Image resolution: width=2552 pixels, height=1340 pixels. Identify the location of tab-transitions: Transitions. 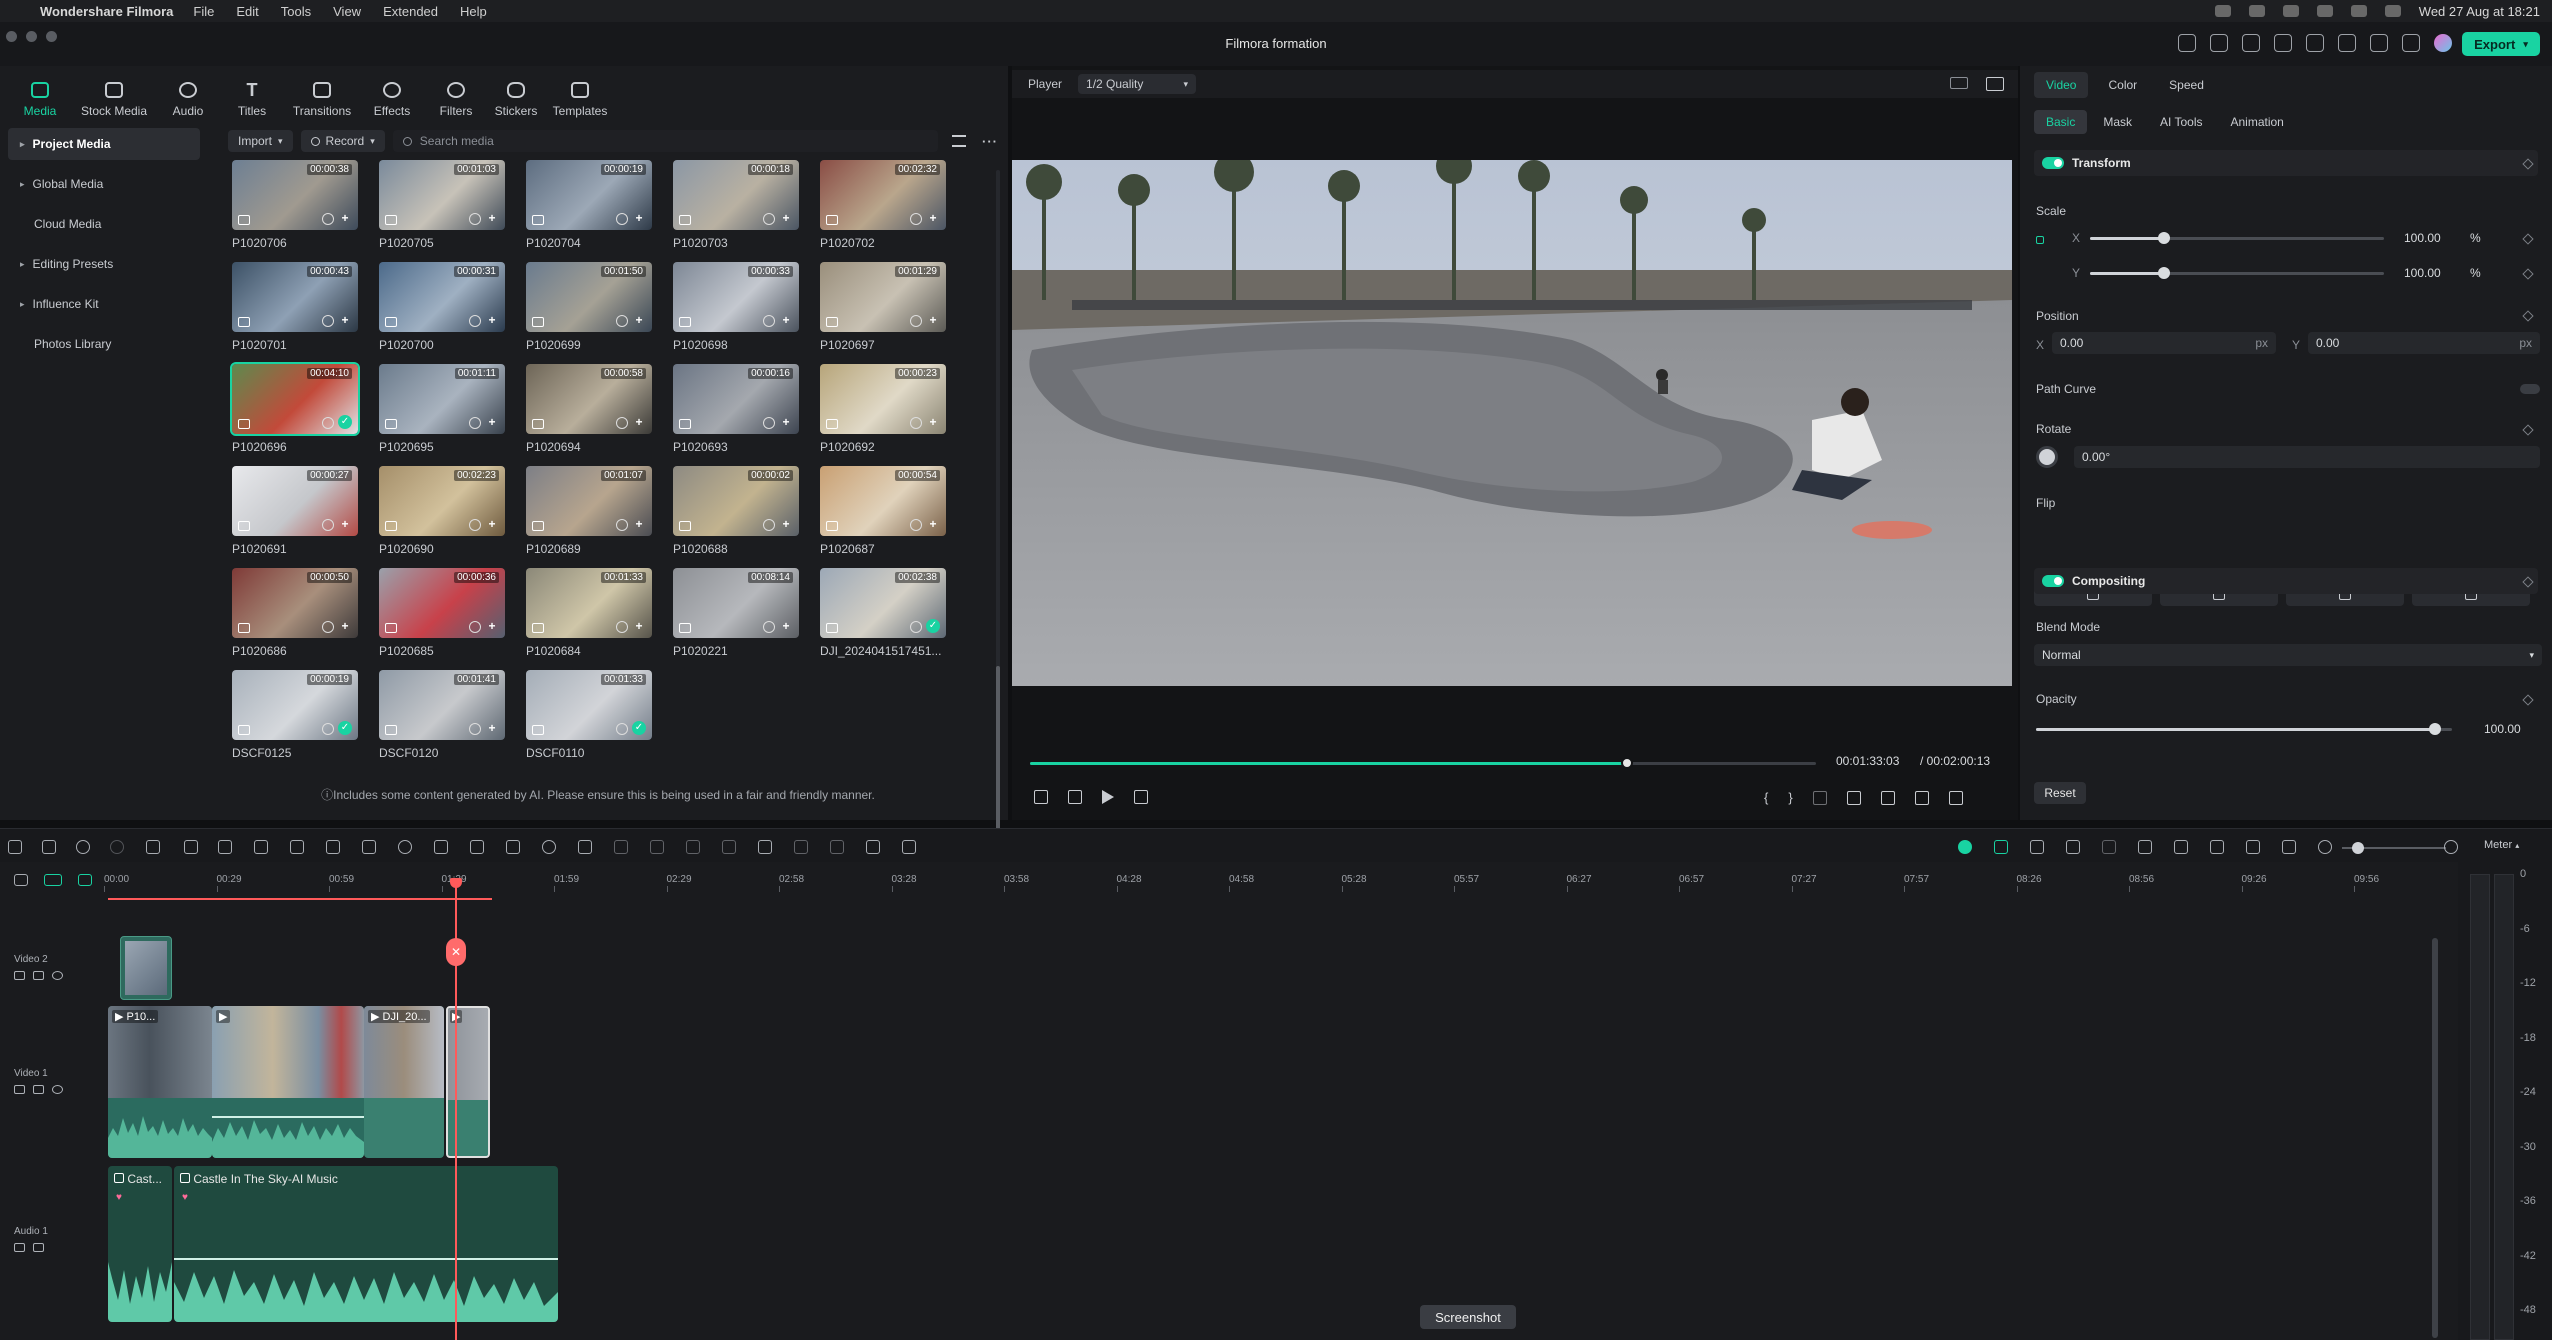
(322, 96).